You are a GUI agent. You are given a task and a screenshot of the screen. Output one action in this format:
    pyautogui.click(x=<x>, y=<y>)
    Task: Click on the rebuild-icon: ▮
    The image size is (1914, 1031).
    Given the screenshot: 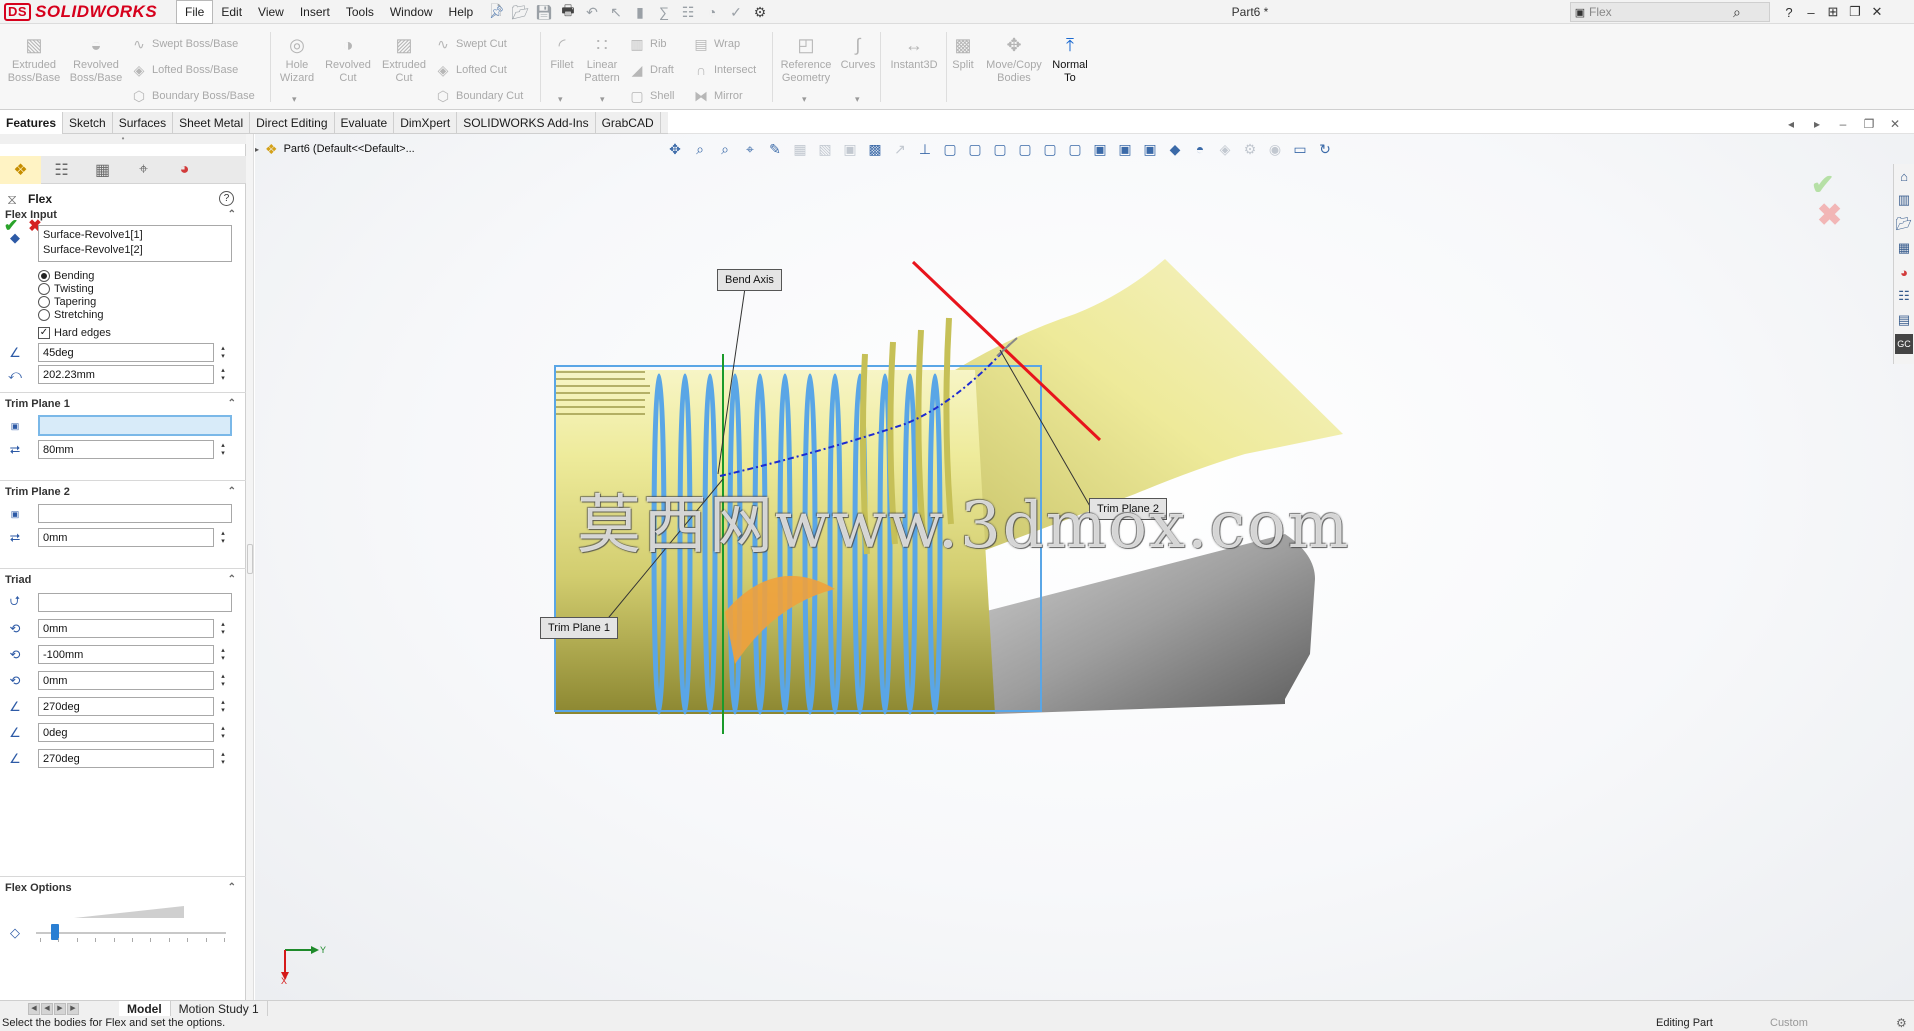 What is the action you would take?
    pyautogui.click(x=640, y=12)
    